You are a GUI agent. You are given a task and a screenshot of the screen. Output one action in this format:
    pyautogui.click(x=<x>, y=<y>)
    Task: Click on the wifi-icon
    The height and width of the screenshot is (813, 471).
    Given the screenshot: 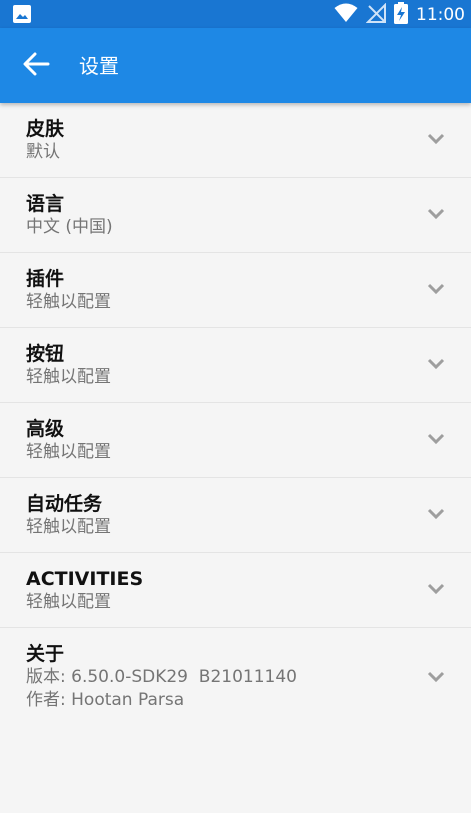 What is the action you would take?
    pyautogui.click(x=346, y=15)
    